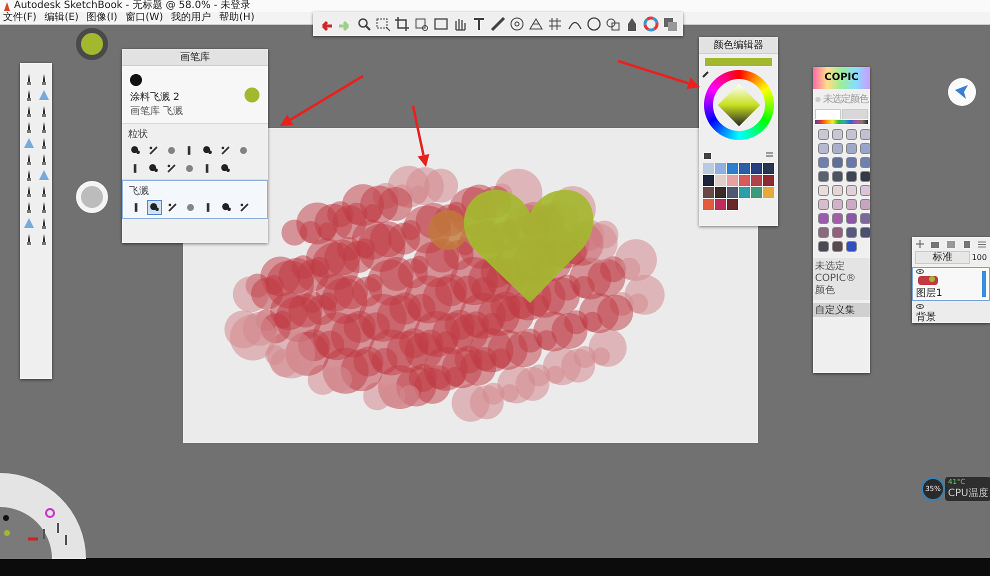  What do you see at coordinates (594, 24) in the screenshot?
I see `circle-icon` at bounding box center [594, 24].